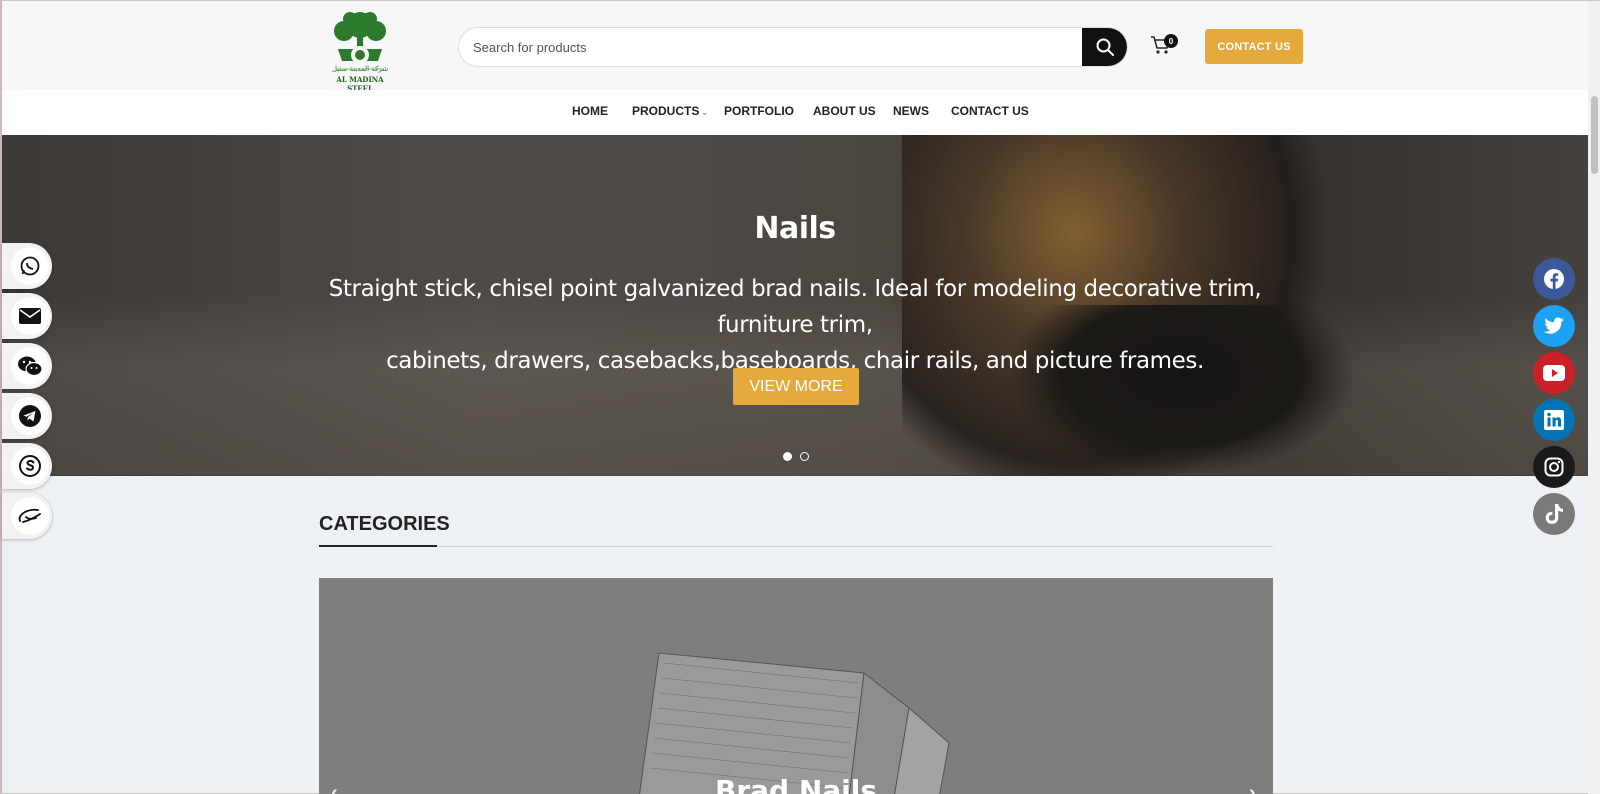  I want to click on youtube-icon, so click(1554, 373).